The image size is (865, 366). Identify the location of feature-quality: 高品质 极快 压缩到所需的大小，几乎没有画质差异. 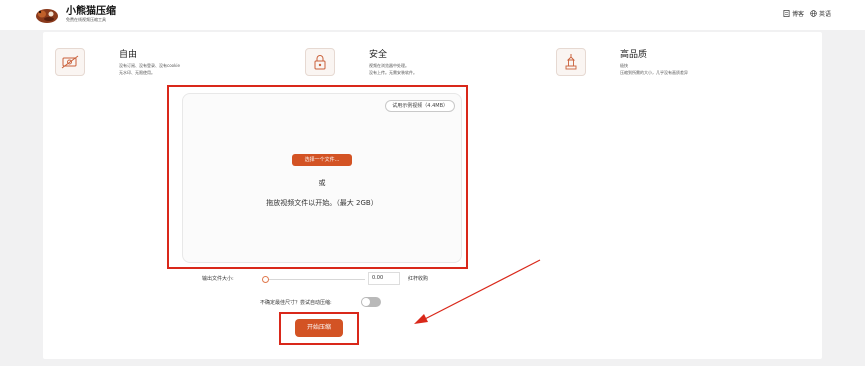
(676, 66).